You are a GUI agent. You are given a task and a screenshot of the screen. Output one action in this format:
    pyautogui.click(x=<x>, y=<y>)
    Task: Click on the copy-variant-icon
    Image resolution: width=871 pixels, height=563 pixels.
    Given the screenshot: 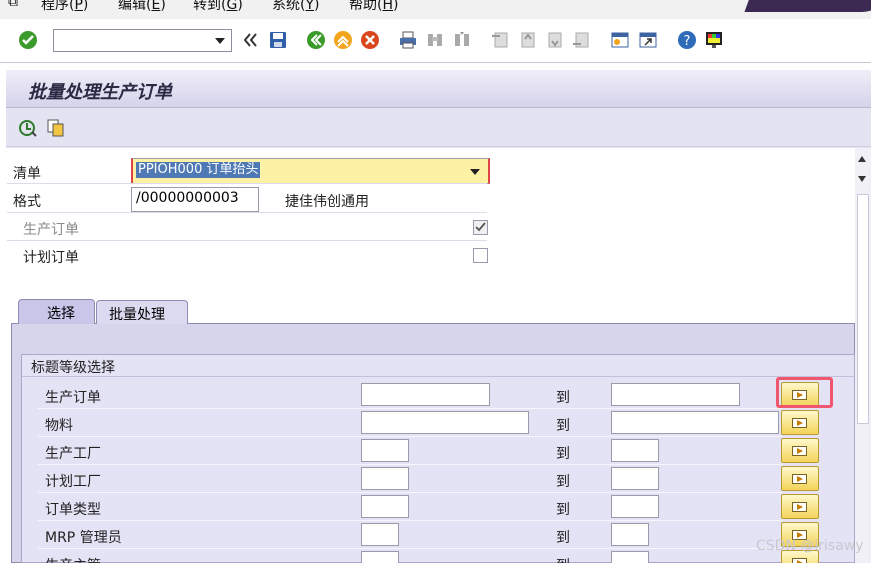 What is the action you would take?
    pyautogui.click(x=56, y=128)
    